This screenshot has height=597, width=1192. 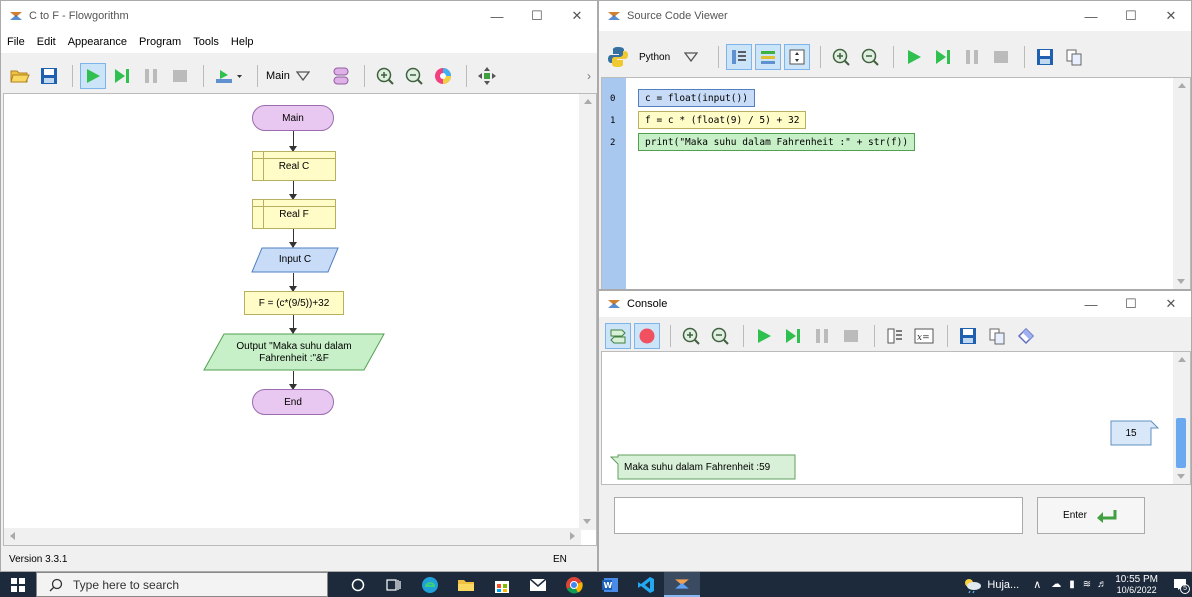 What do you see at coordinates (293, 118) in the screenshot?
I see `flow-main-terminal: Main` at bounding box center [293, 118].